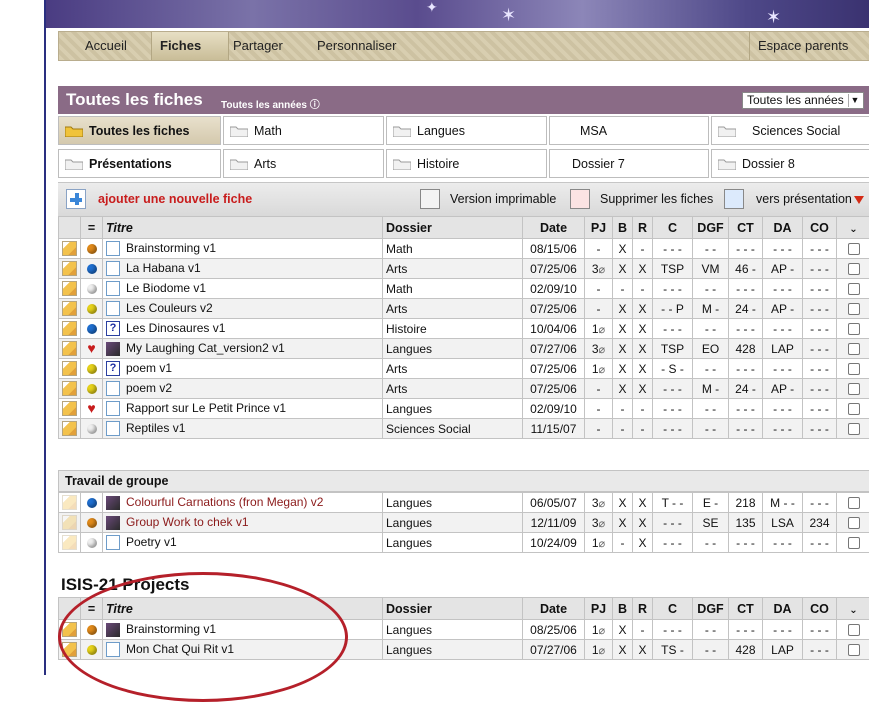 The height and width of the screenshot is (702, 869). Describe the element at coordinates (580, 199) in the screenshot. I see `delete-icon` at that location.